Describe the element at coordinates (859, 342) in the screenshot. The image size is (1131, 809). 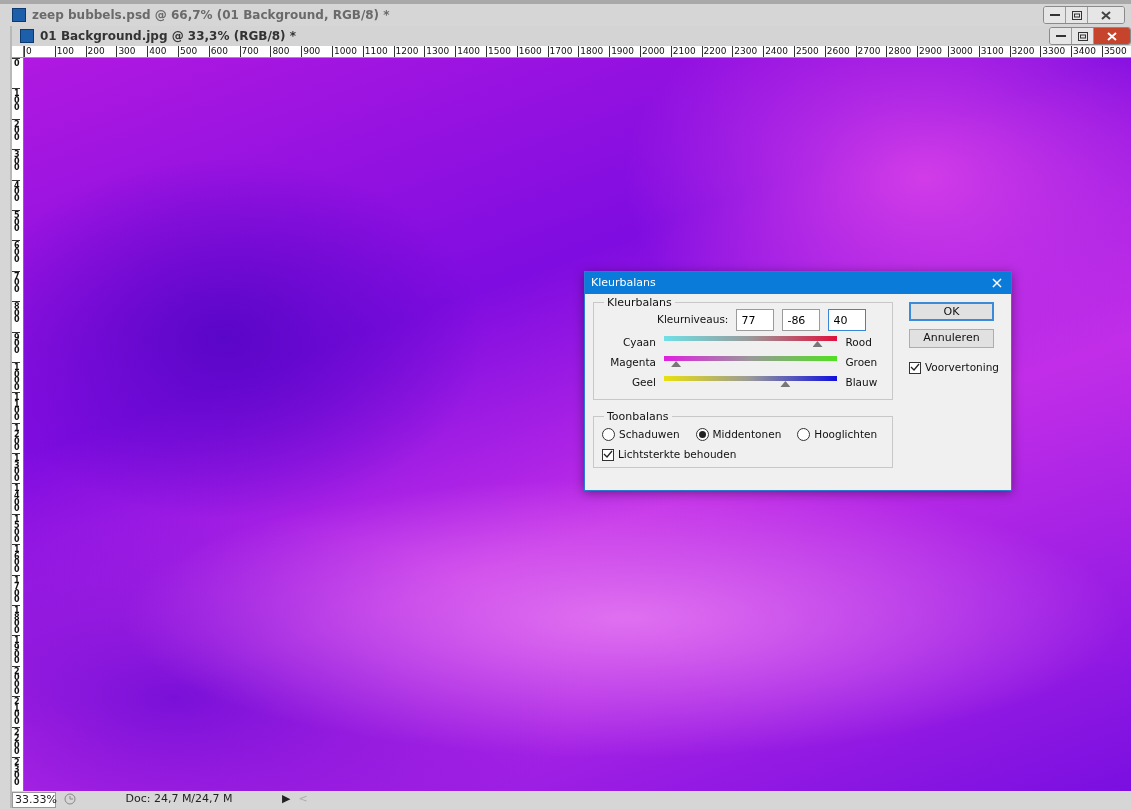
I see `slider-label: Rood` at that location.